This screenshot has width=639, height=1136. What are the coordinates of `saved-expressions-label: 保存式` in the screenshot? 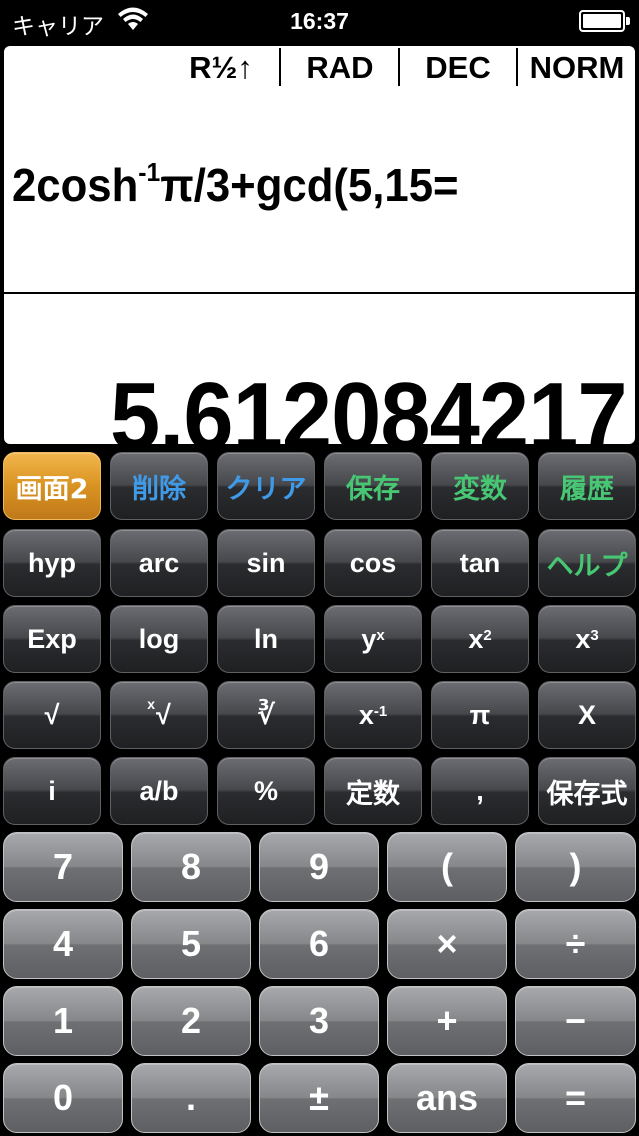 It's located at (587, 794).